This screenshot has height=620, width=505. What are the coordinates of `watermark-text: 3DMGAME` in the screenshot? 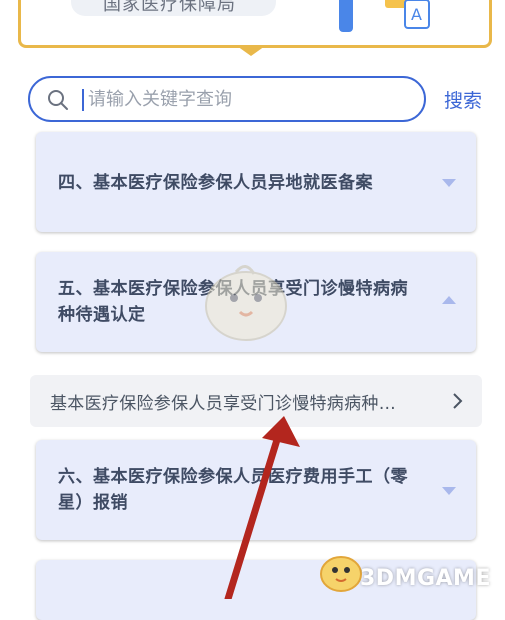 It's located at (425, 578).